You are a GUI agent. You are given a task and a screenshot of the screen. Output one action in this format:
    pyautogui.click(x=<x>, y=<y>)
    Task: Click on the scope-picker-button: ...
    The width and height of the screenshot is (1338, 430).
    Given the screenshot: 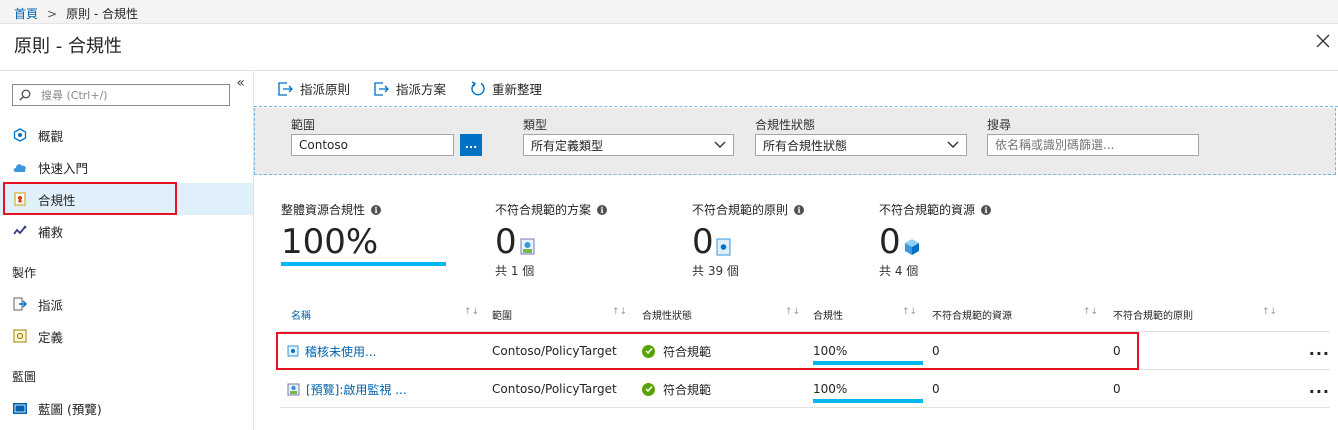 What is the action you would take?
    pyautogui.click(x=471, y=145)
    